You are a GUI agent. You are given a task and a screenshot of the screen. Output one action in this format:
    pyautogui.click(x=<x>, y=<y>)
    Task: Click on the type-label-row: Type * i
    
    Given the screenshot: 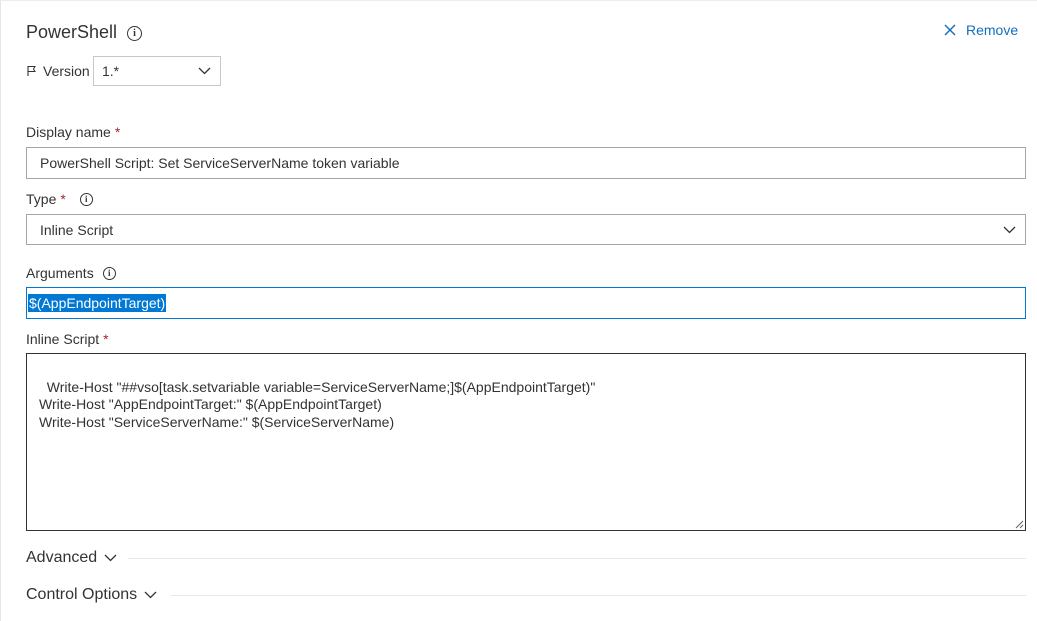 What is the action you would take?
    pyautogui.click(x=59, y=199)
    